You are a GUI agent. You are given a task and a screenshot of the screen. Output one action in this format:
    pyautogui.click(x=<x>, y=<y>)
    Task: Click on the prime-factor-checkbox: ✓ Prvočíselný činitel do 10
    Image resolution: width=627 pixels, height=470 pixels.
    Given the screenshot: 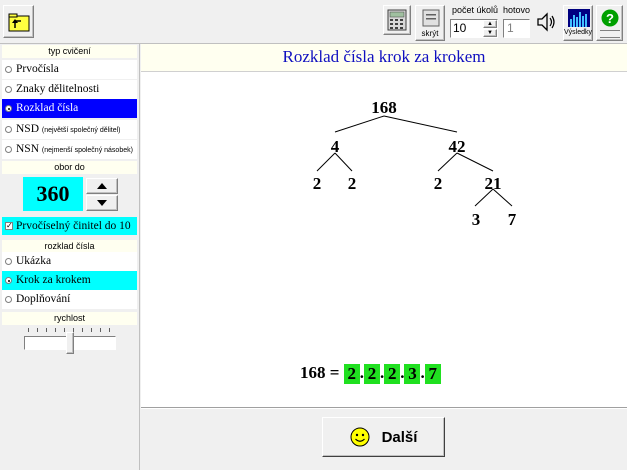 What is the action you would take?
    pyautogui.click(x=69, y=226)
    